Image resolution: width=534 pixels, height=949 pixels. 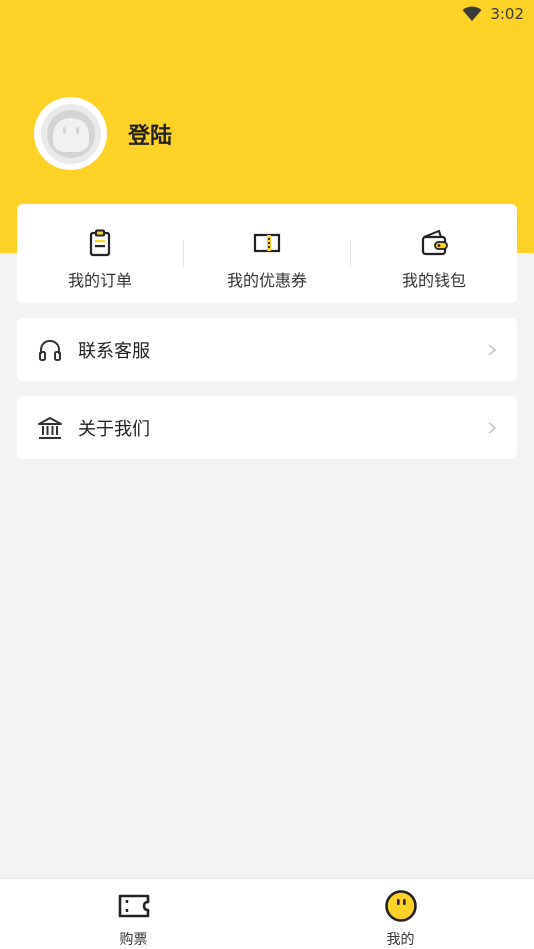 I want to click on avatar, so click(x=70, y=133).